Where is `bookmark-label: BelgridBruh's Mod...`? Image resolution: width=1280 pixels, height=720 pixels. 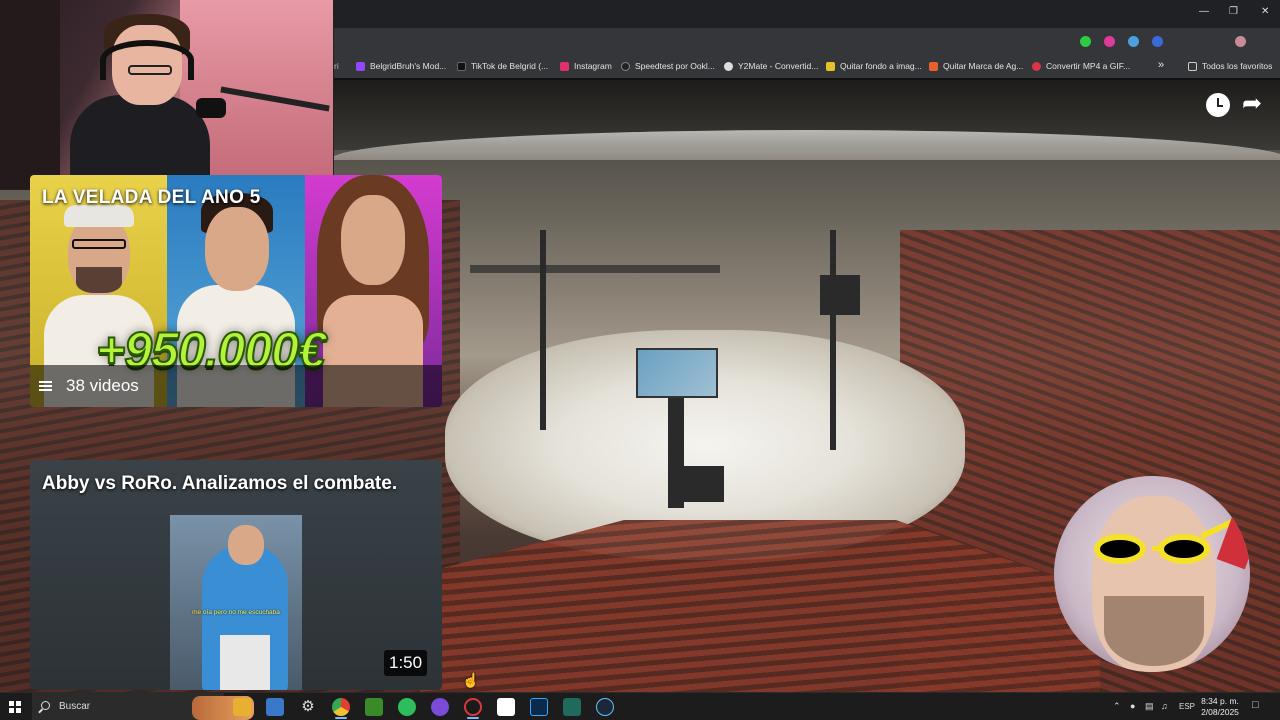 bookmark-label: BelgridBruh's Mod... is located at coordinates (408, 66).